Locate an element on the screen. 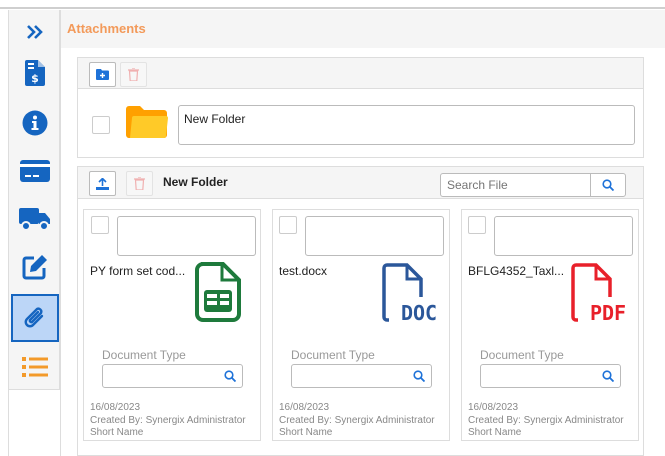 This screenshot has height=456, width=665. sidebar-item-invoice: $ is located at coordinates (35, 73).